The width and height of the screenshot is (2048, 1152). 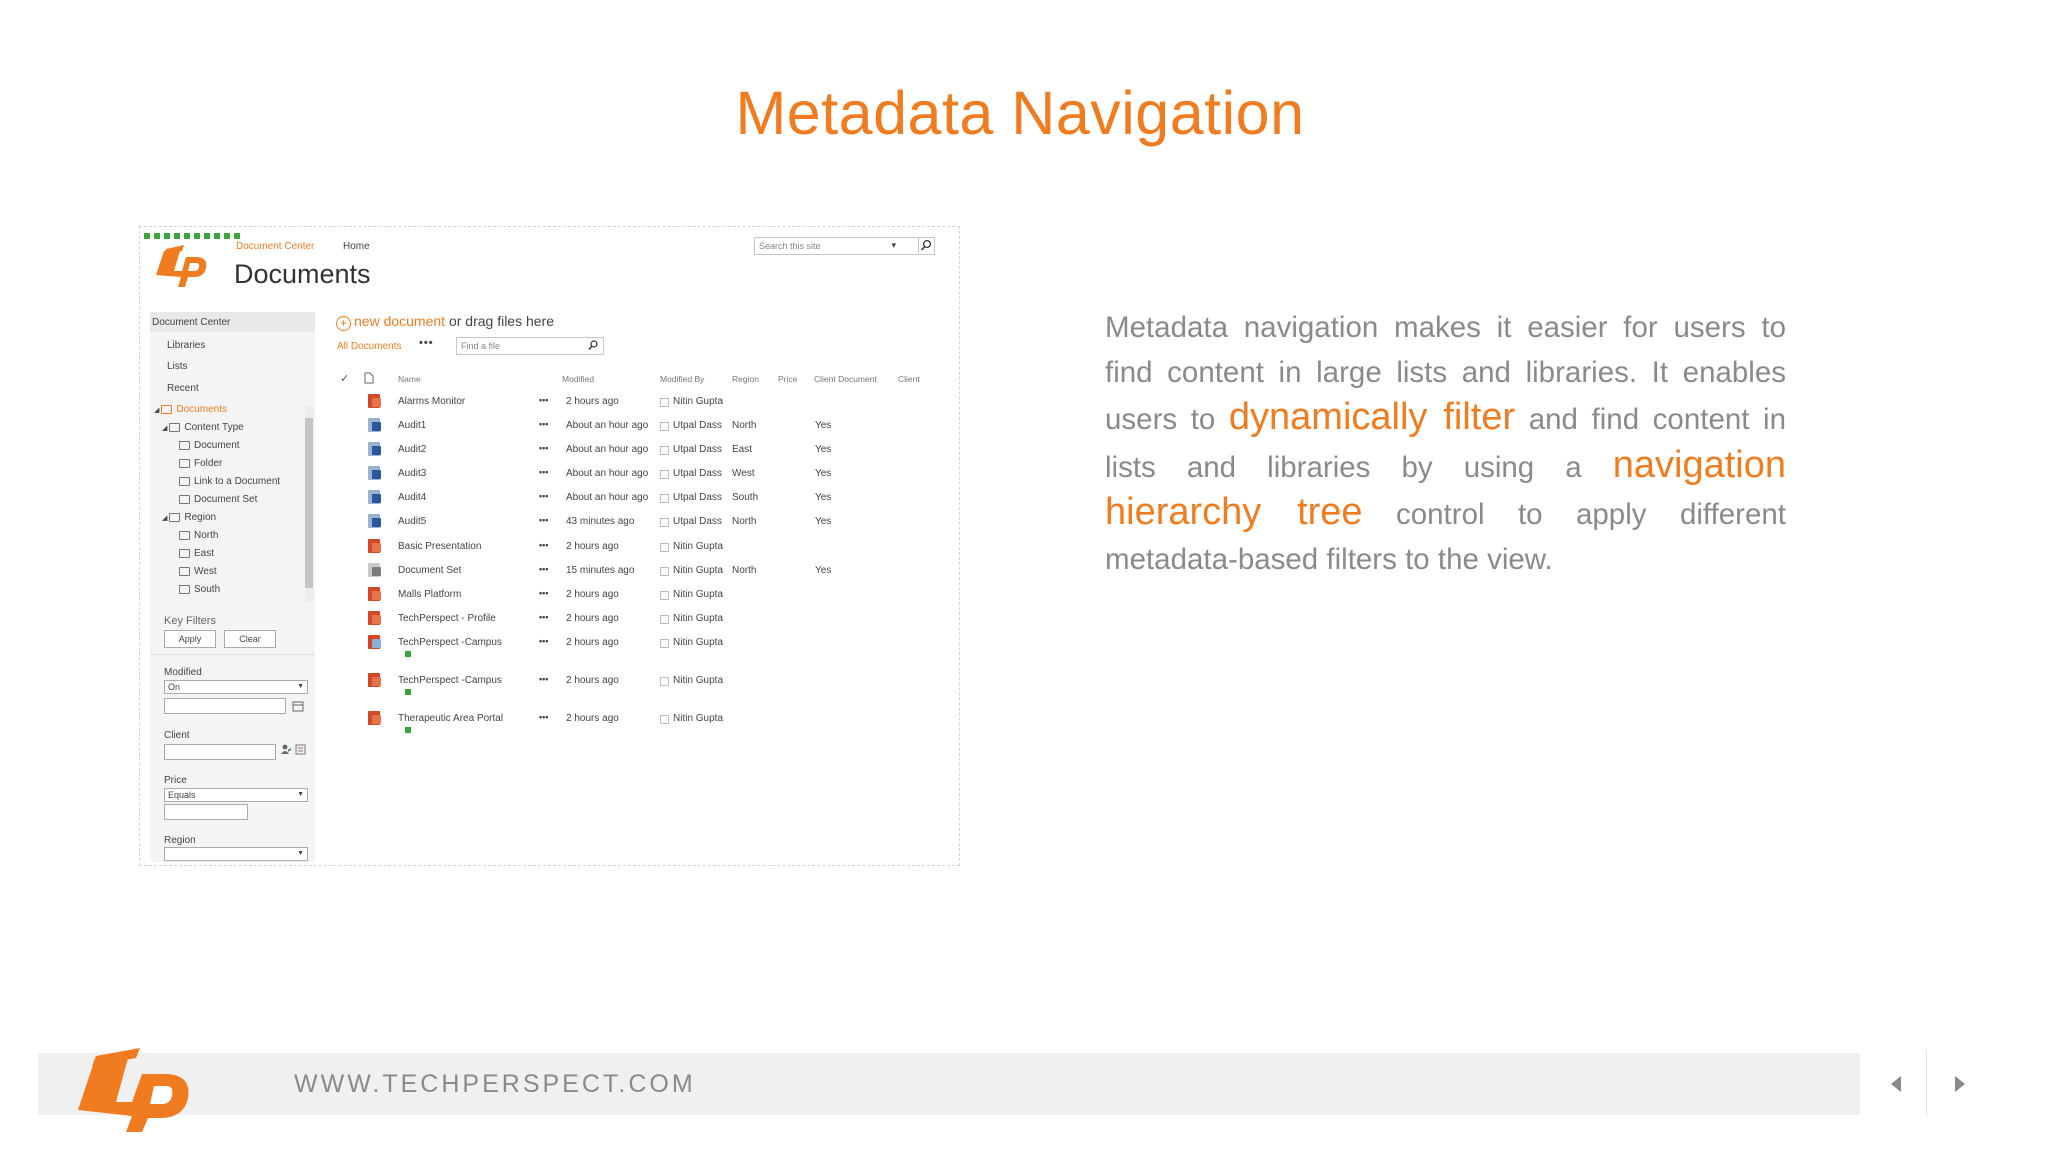 What do you see at coordinates (787, 379) in the screenshot?
I see `column-price: Price` at bounding box center [787, 379].